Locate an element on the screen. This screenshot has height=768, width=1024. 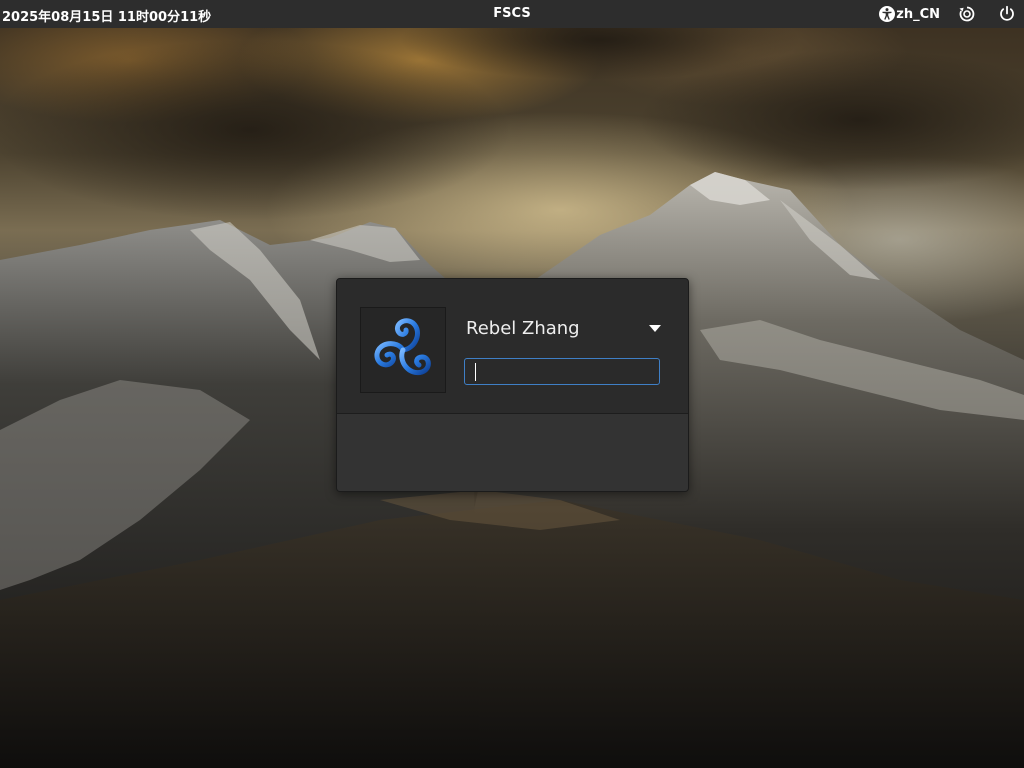
top-panel: 2025年08月15日 11时00分11秒 FSCS zh_CN is located at coordinates (512, 14).